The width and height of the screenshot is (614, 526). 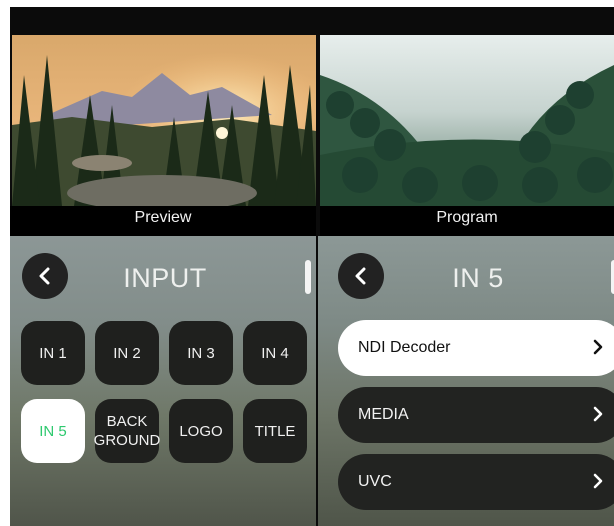 What do you see at coordinates (127, 431) in the screenshot?
I see `source-background-button: BACK GROUND` at bounding box center [127, 431].